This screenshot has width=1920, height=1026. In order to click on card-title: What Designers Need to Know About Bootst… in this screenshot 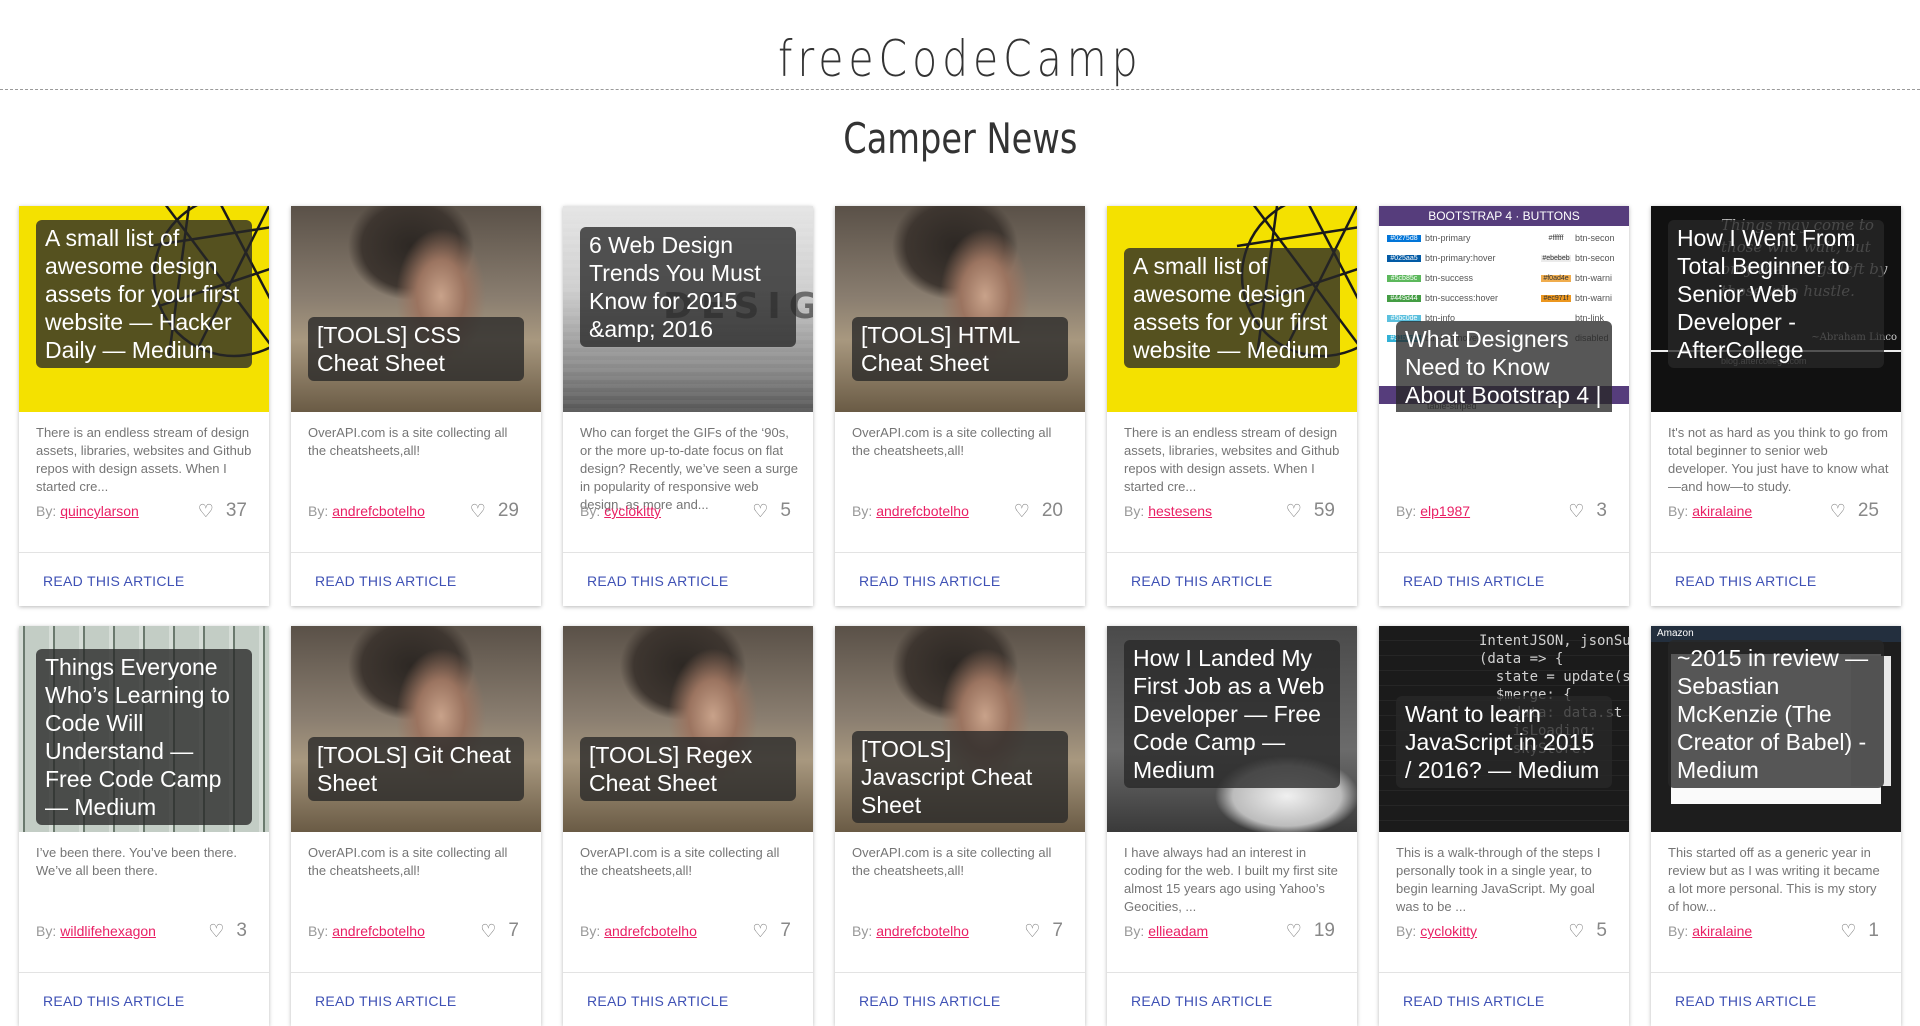, I will do `click(1504, 366)`.